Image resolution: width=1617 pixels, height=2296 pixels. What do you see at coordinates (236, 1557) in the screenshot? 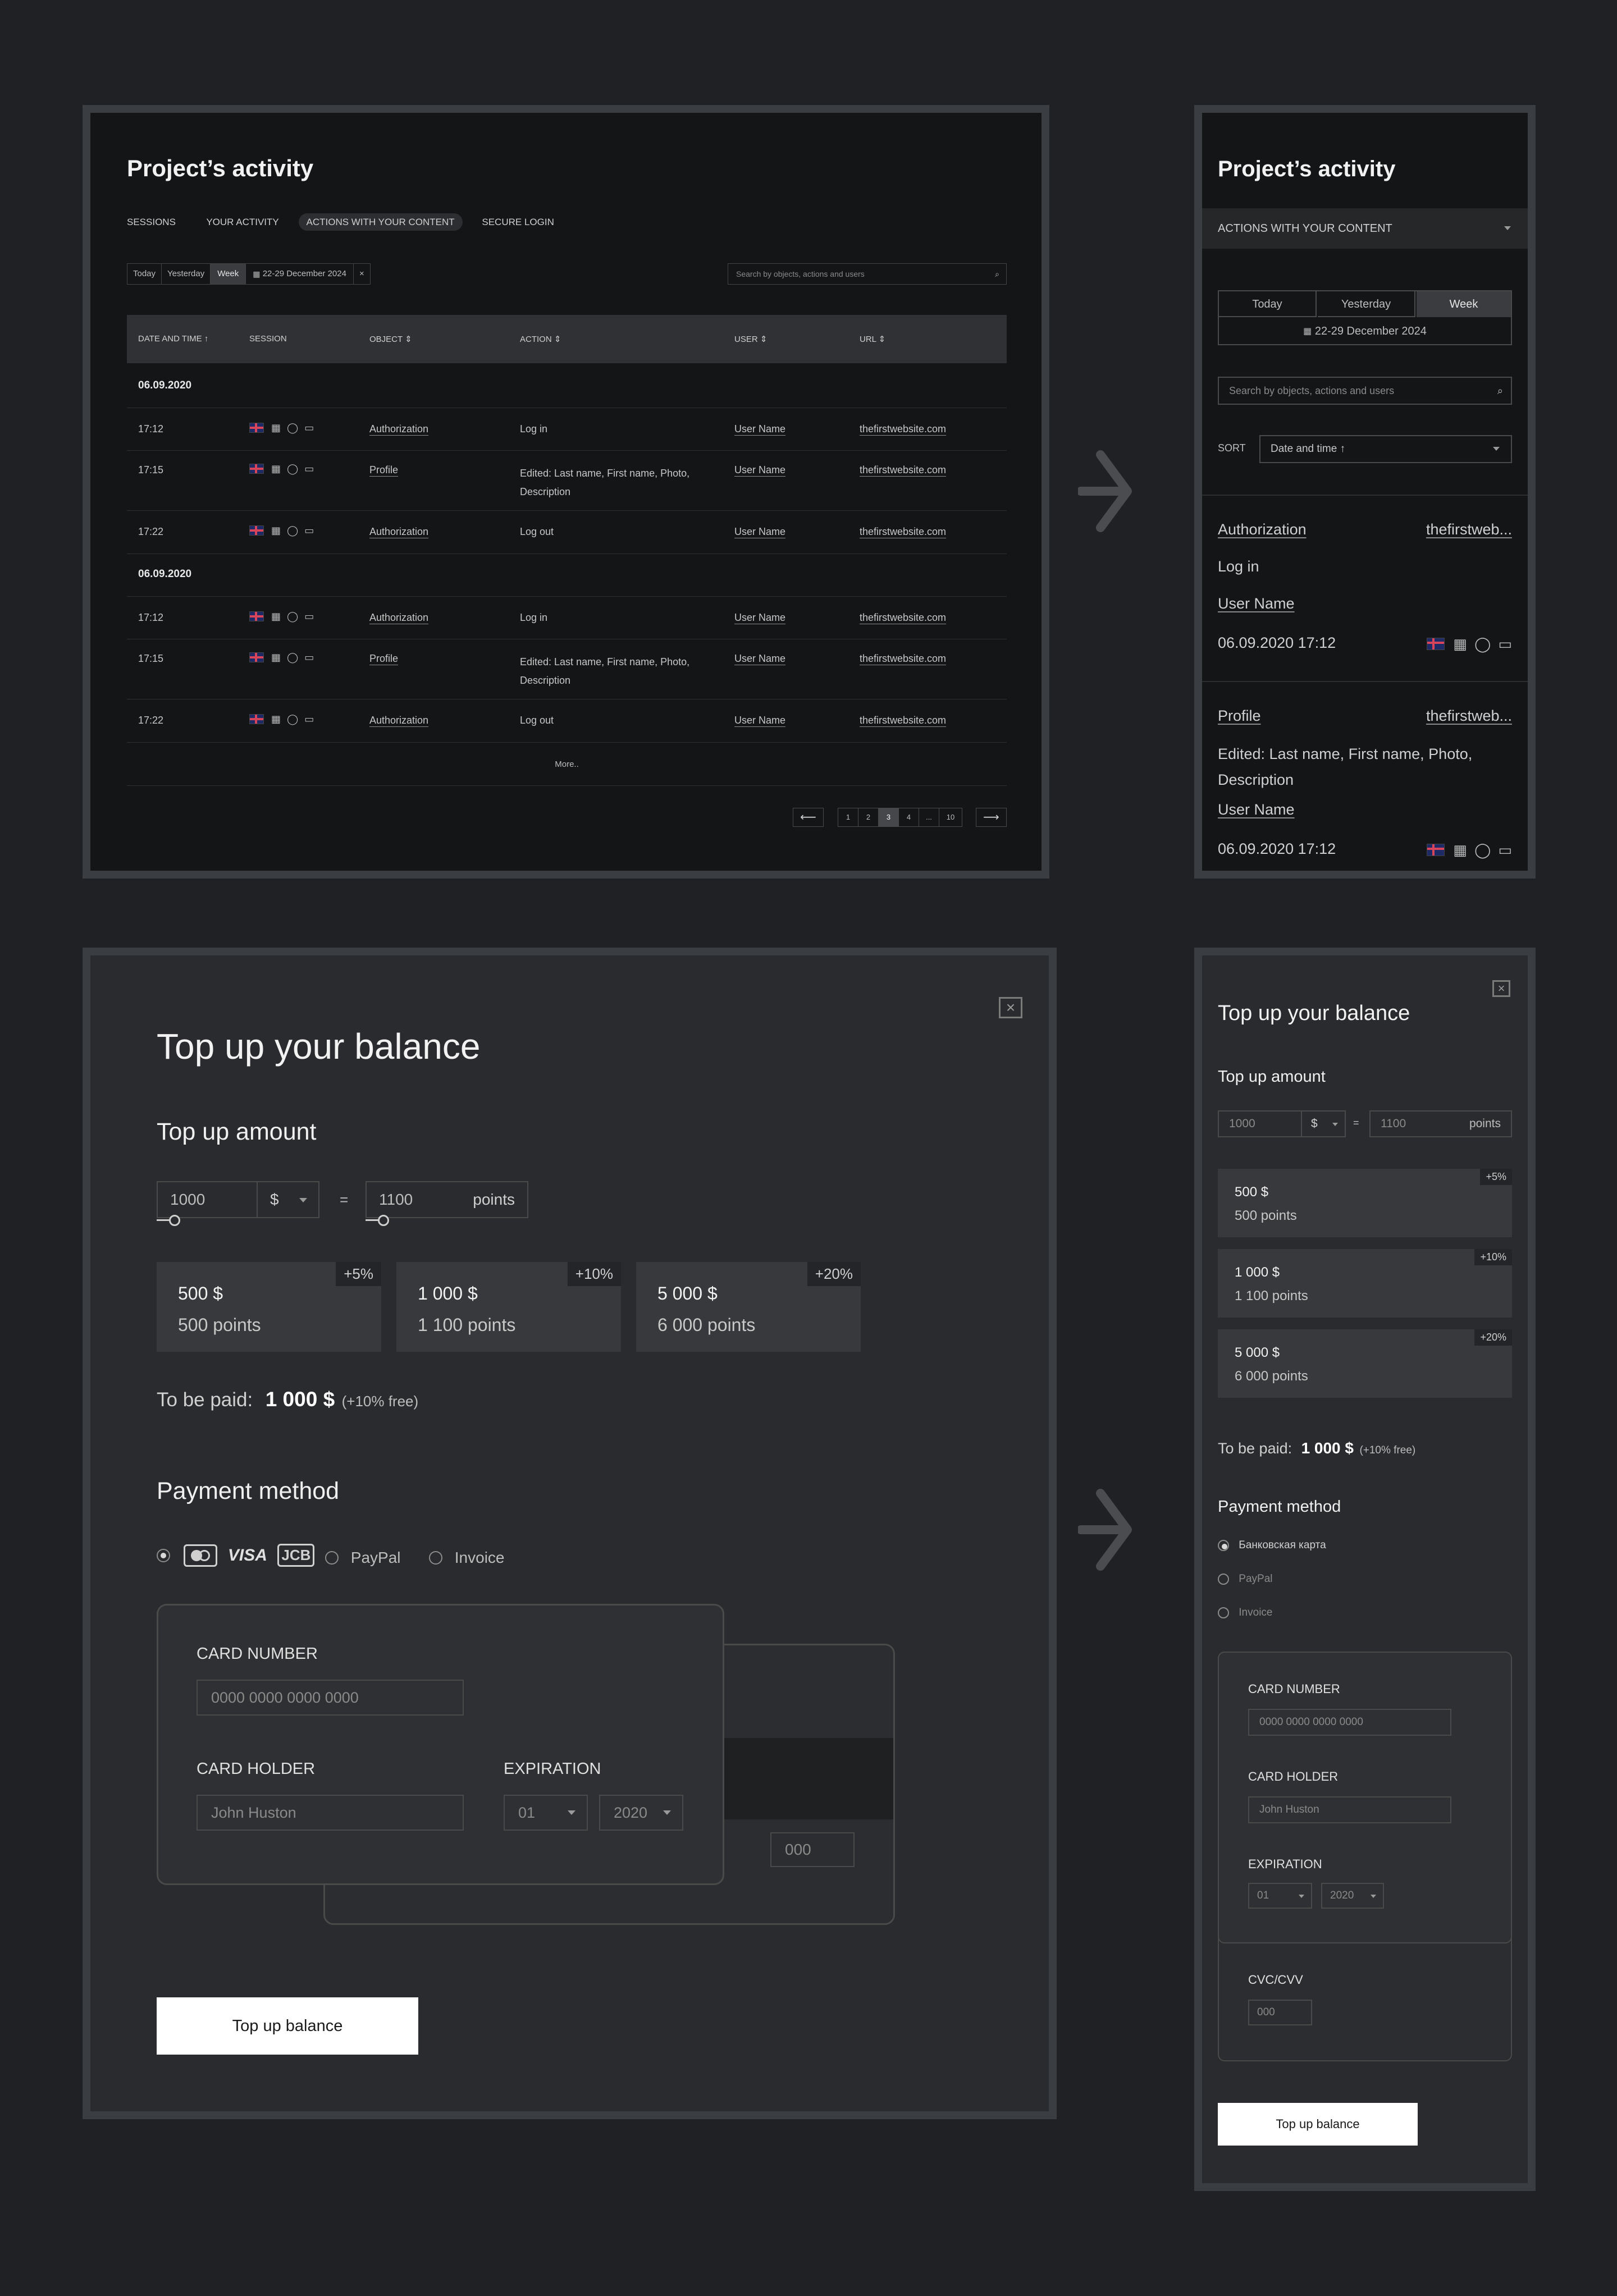
I see `payment-option-card: VISA JCB` at bounding box center [236, 1557].